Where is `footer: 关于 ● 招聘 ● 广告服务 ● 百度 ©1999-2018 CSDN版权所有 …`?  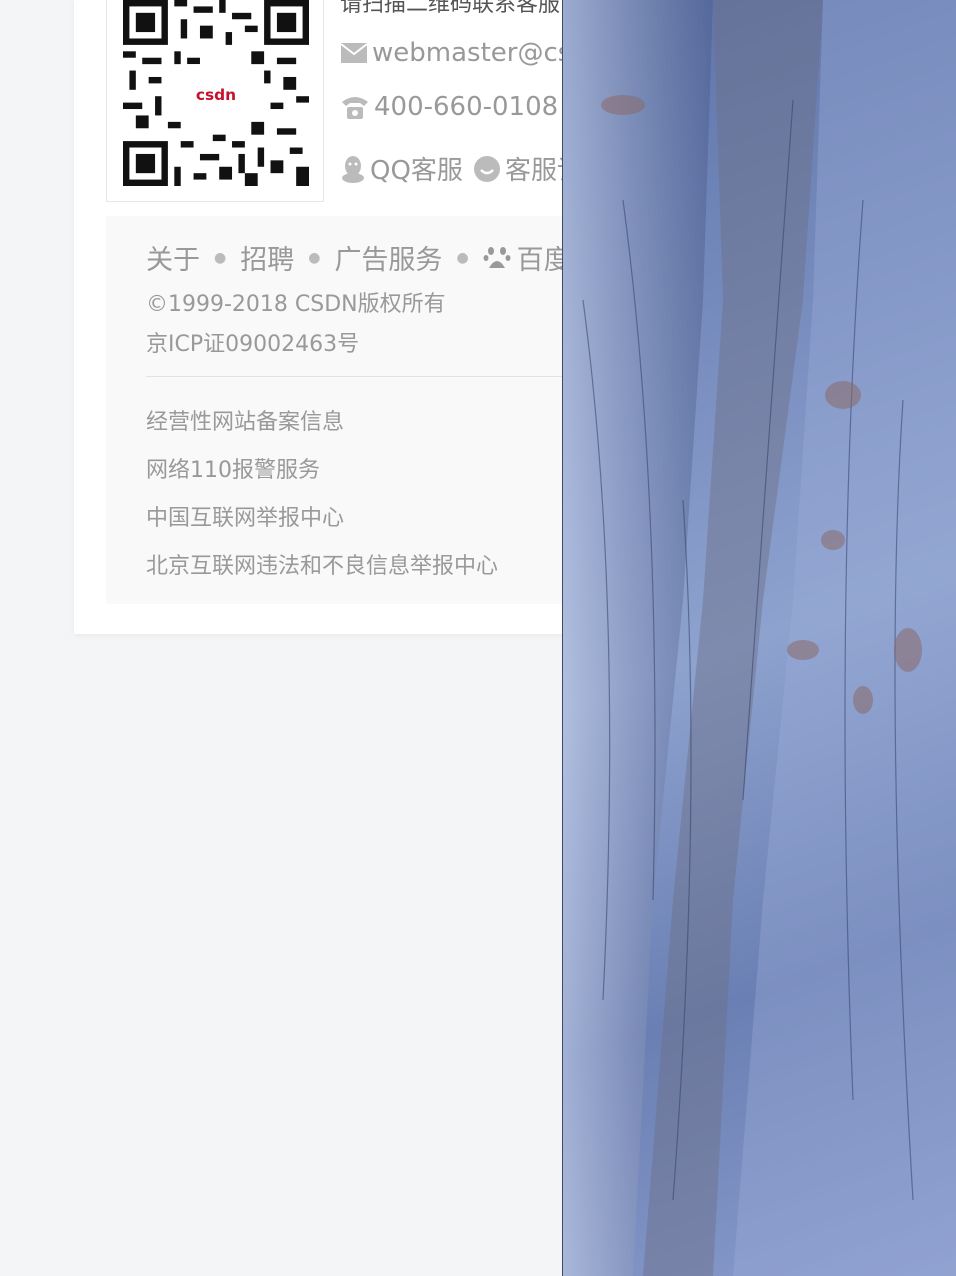
footer: 关于 ● 招聘 ● 广告服务 ● 百度 ©1999-2018 CSDN版权所有 … is located at coordinates (341, 410).